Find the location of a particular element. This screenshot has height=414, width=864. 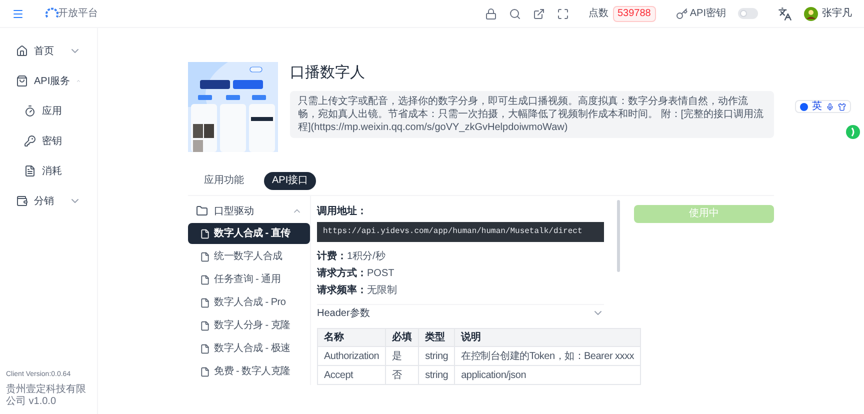

wallet-icon is located at coordinates (22, 201).